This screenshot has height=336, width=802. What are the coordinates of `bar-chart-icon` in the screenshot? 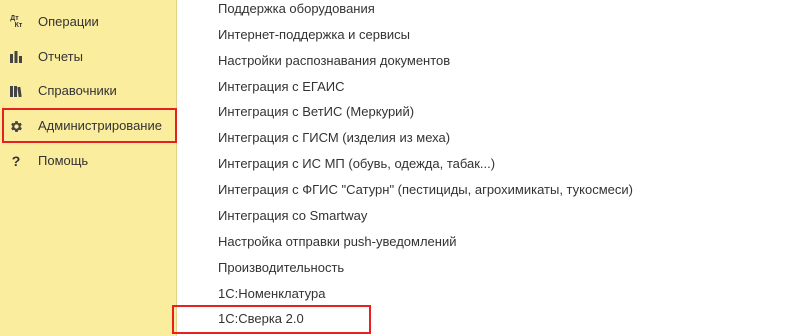 It's located at (16, 57).